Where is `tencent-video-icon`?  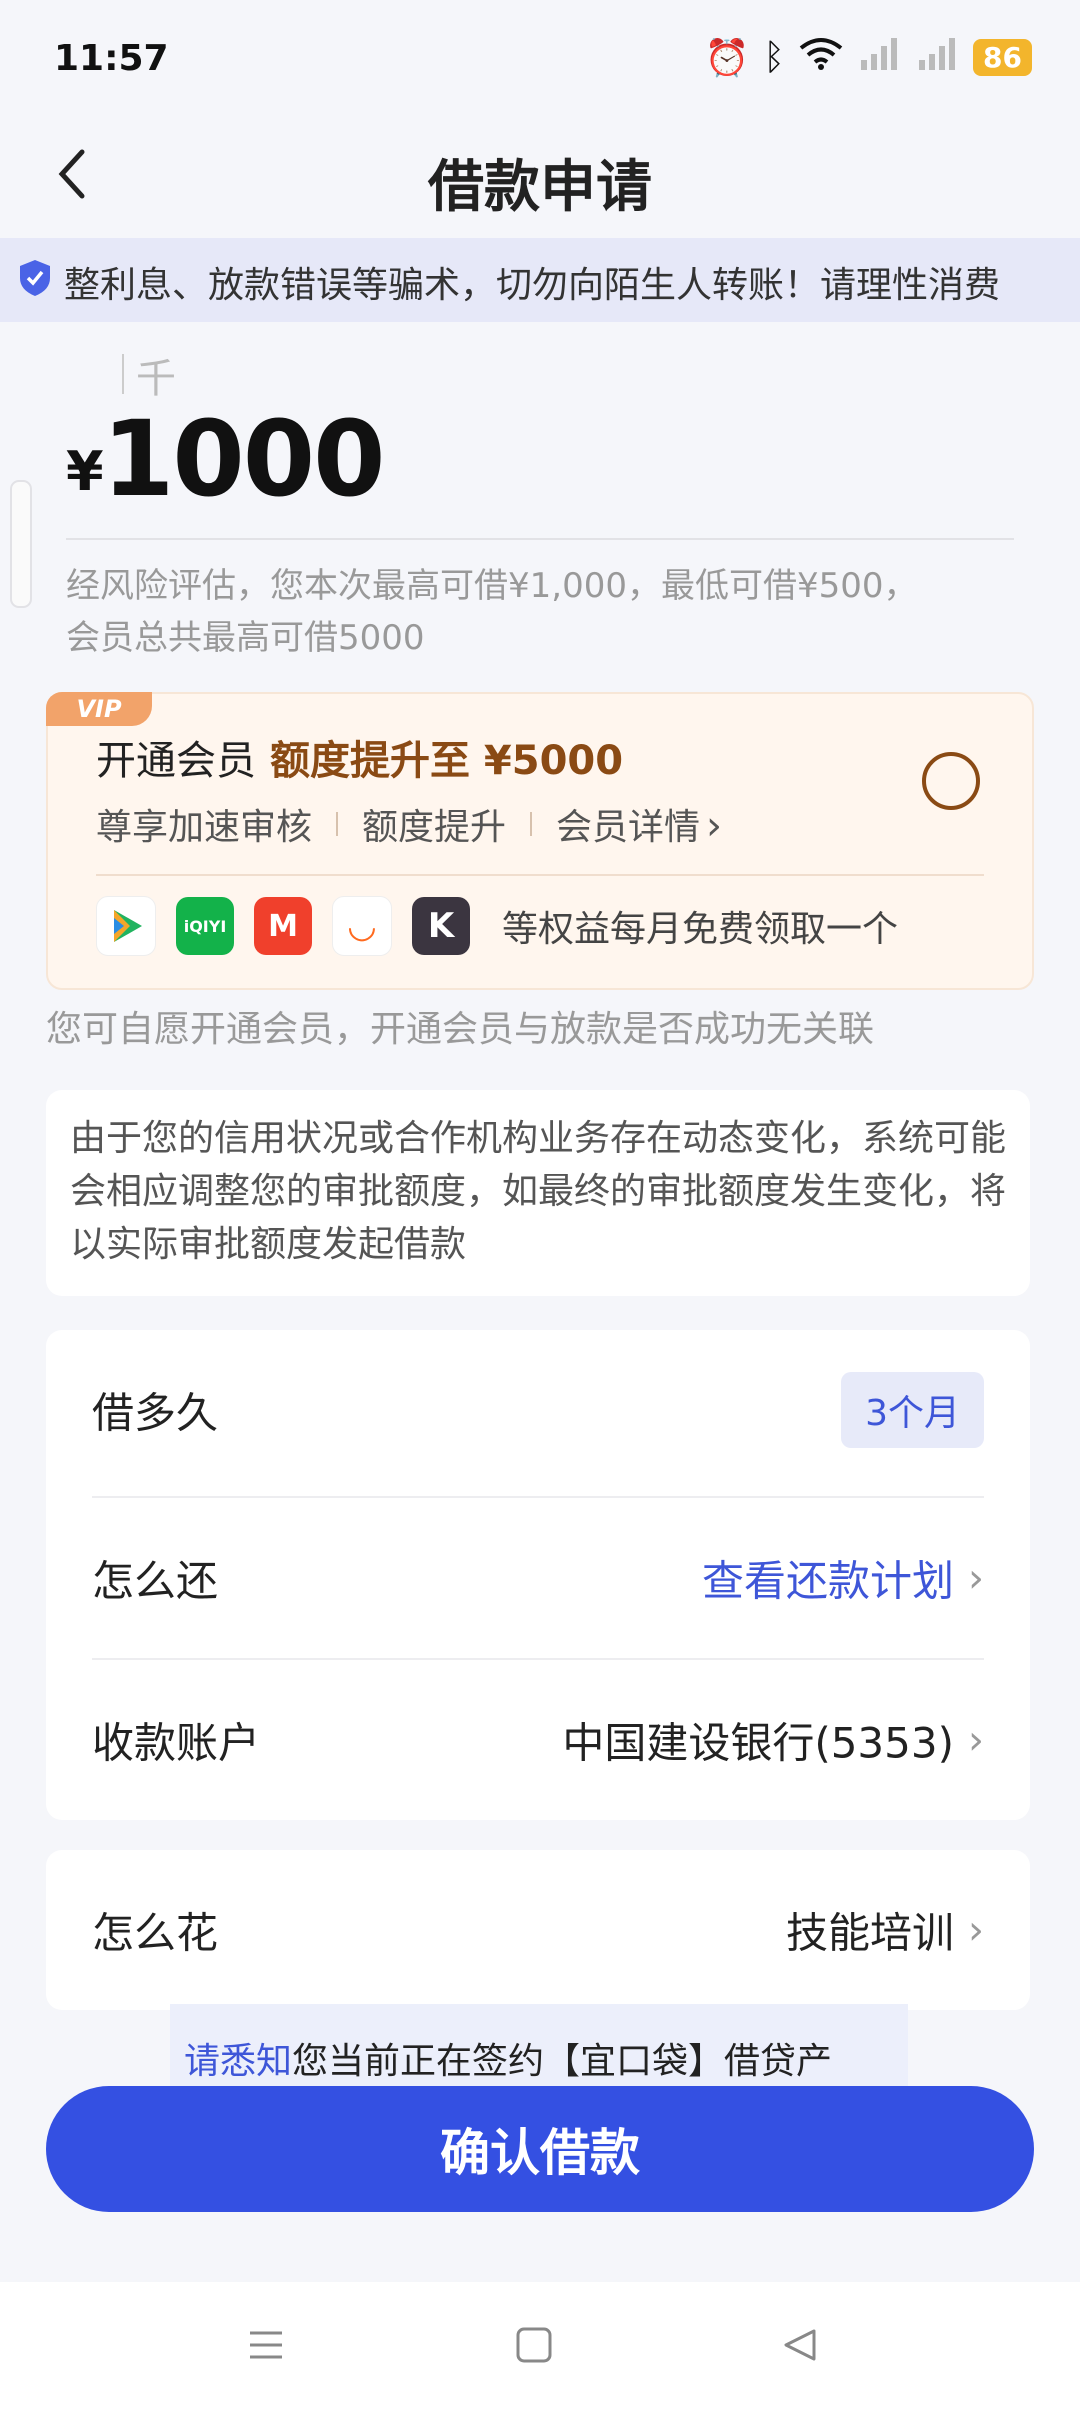 tencent-video-icon is located at coordinates (126, 926).